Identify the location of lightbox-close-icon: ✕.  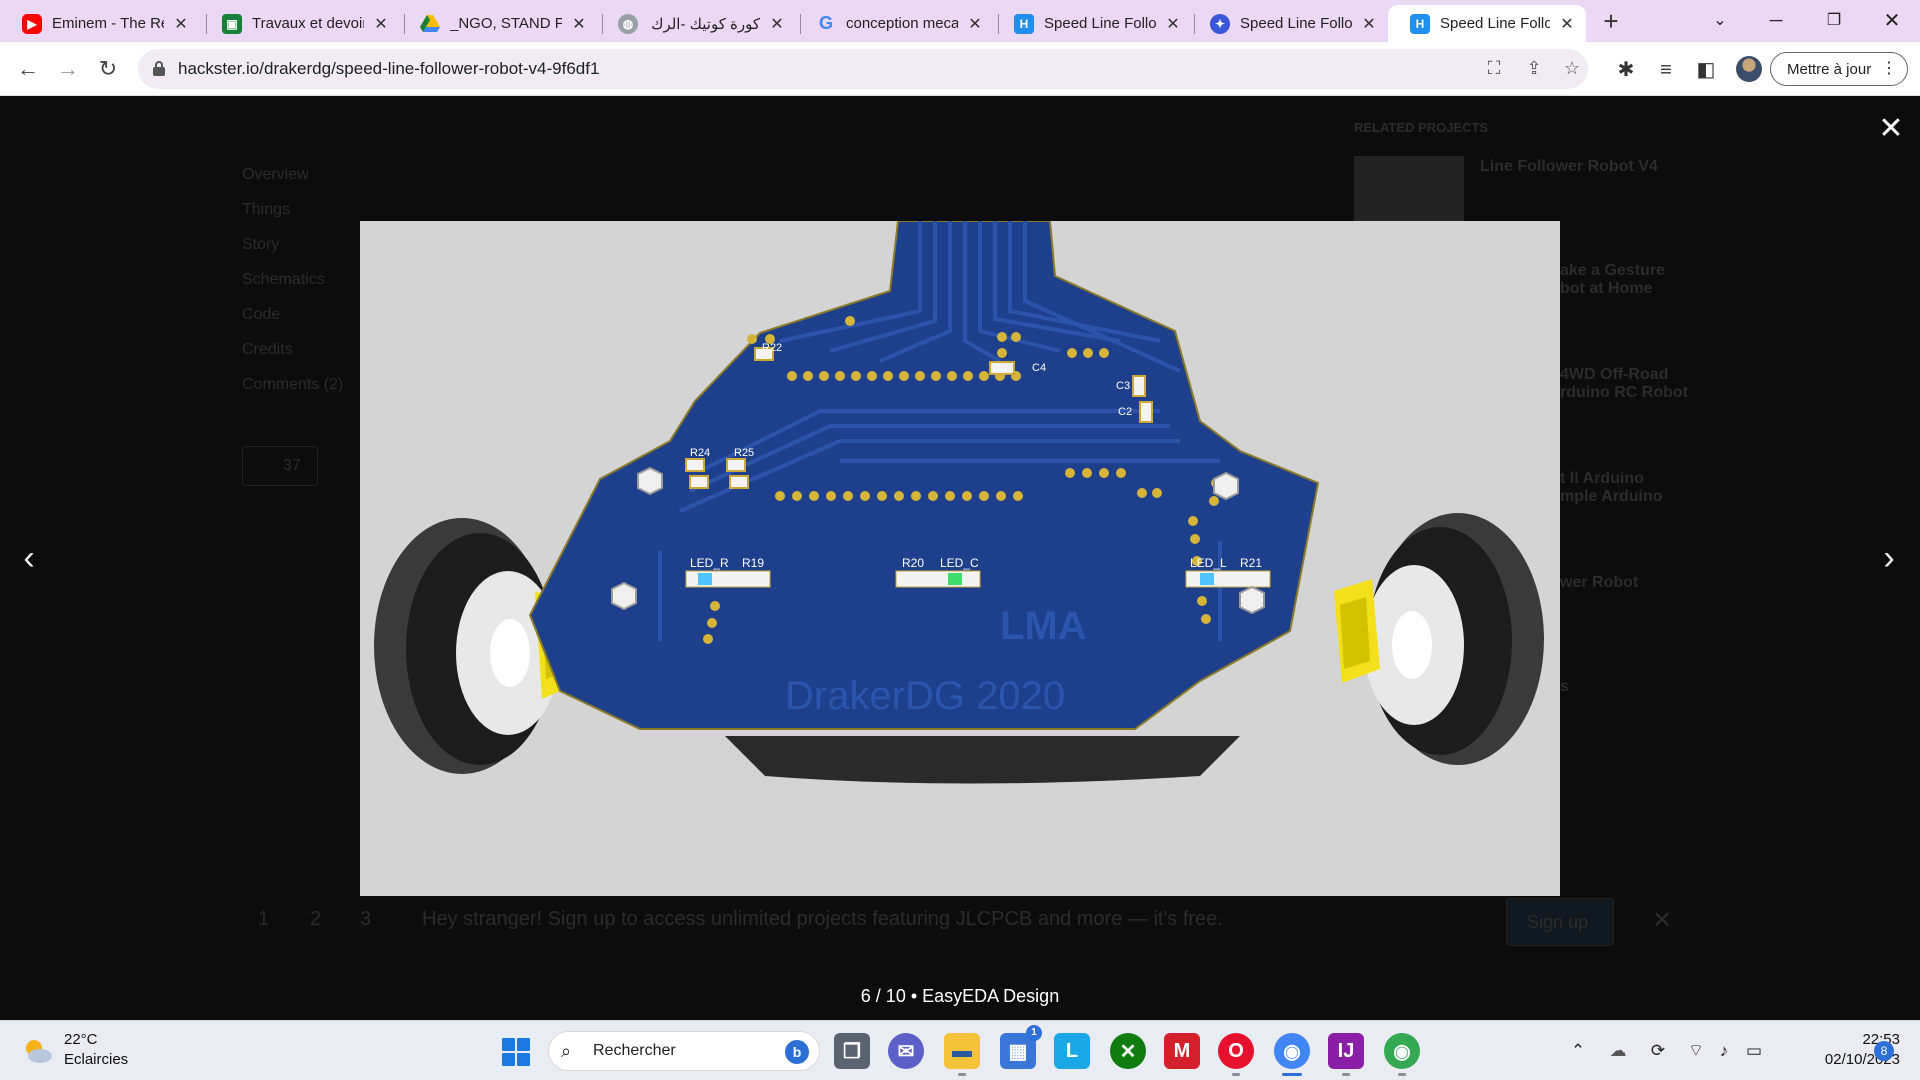
(1891, 129).